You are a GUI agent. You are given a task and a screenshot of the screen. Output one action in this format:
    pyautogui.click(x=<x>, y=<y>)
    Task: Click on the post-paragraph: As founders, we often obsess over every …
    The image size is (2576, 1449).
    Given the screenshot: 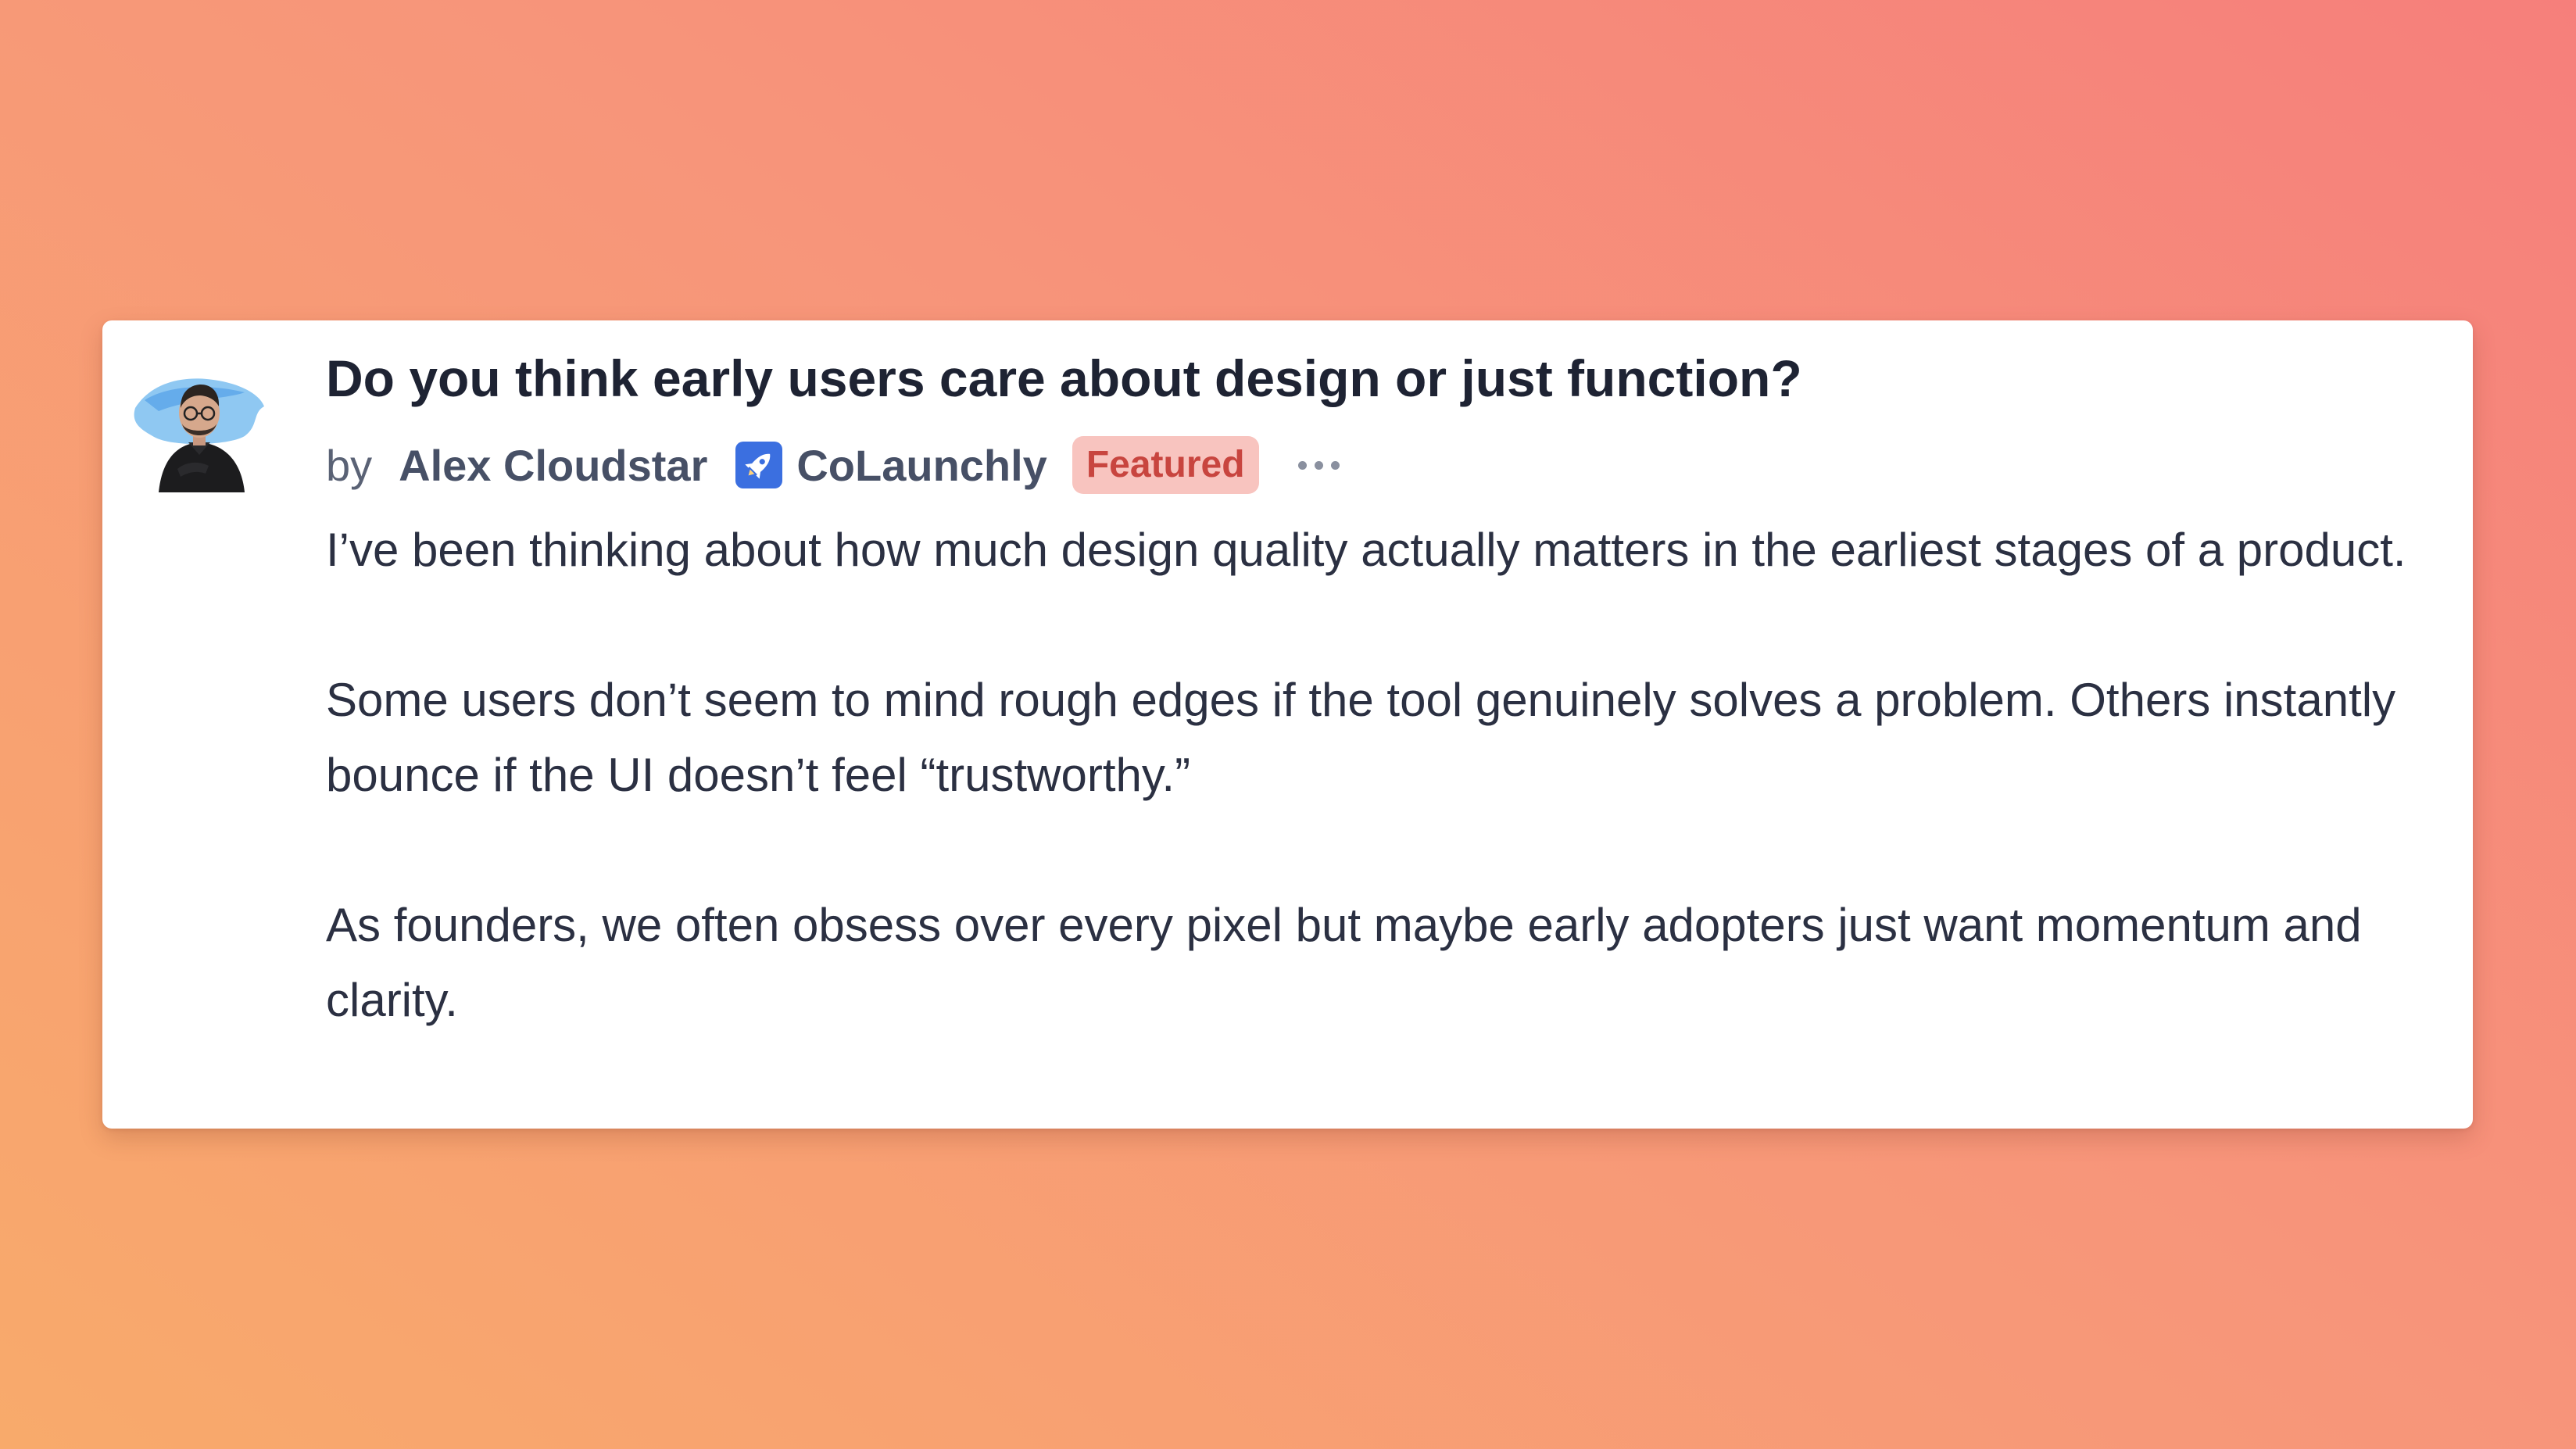 What is the action you would take?
    pyautogui.click(x=1344, y=962)
    